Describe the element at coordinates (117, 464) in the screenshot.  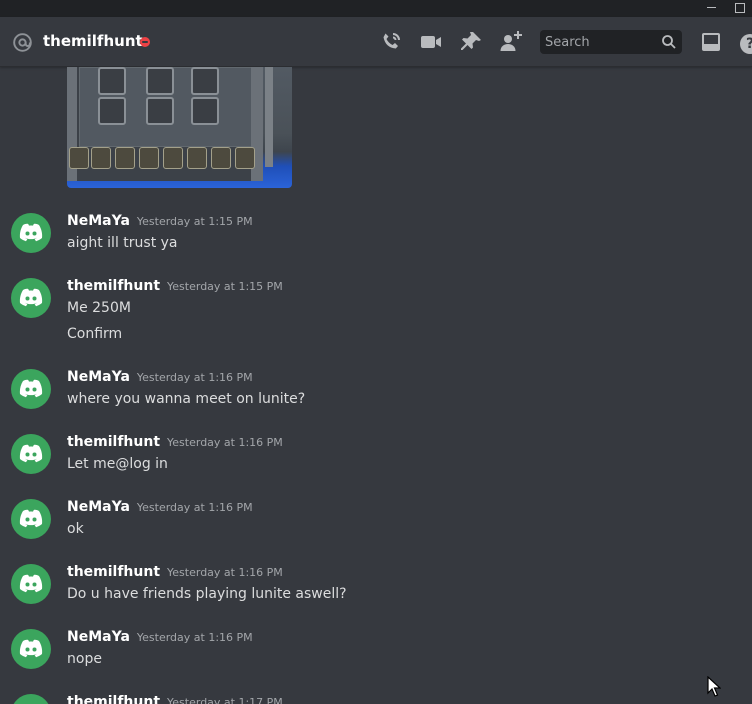
I see `message-text: Let me@log in` at that location.